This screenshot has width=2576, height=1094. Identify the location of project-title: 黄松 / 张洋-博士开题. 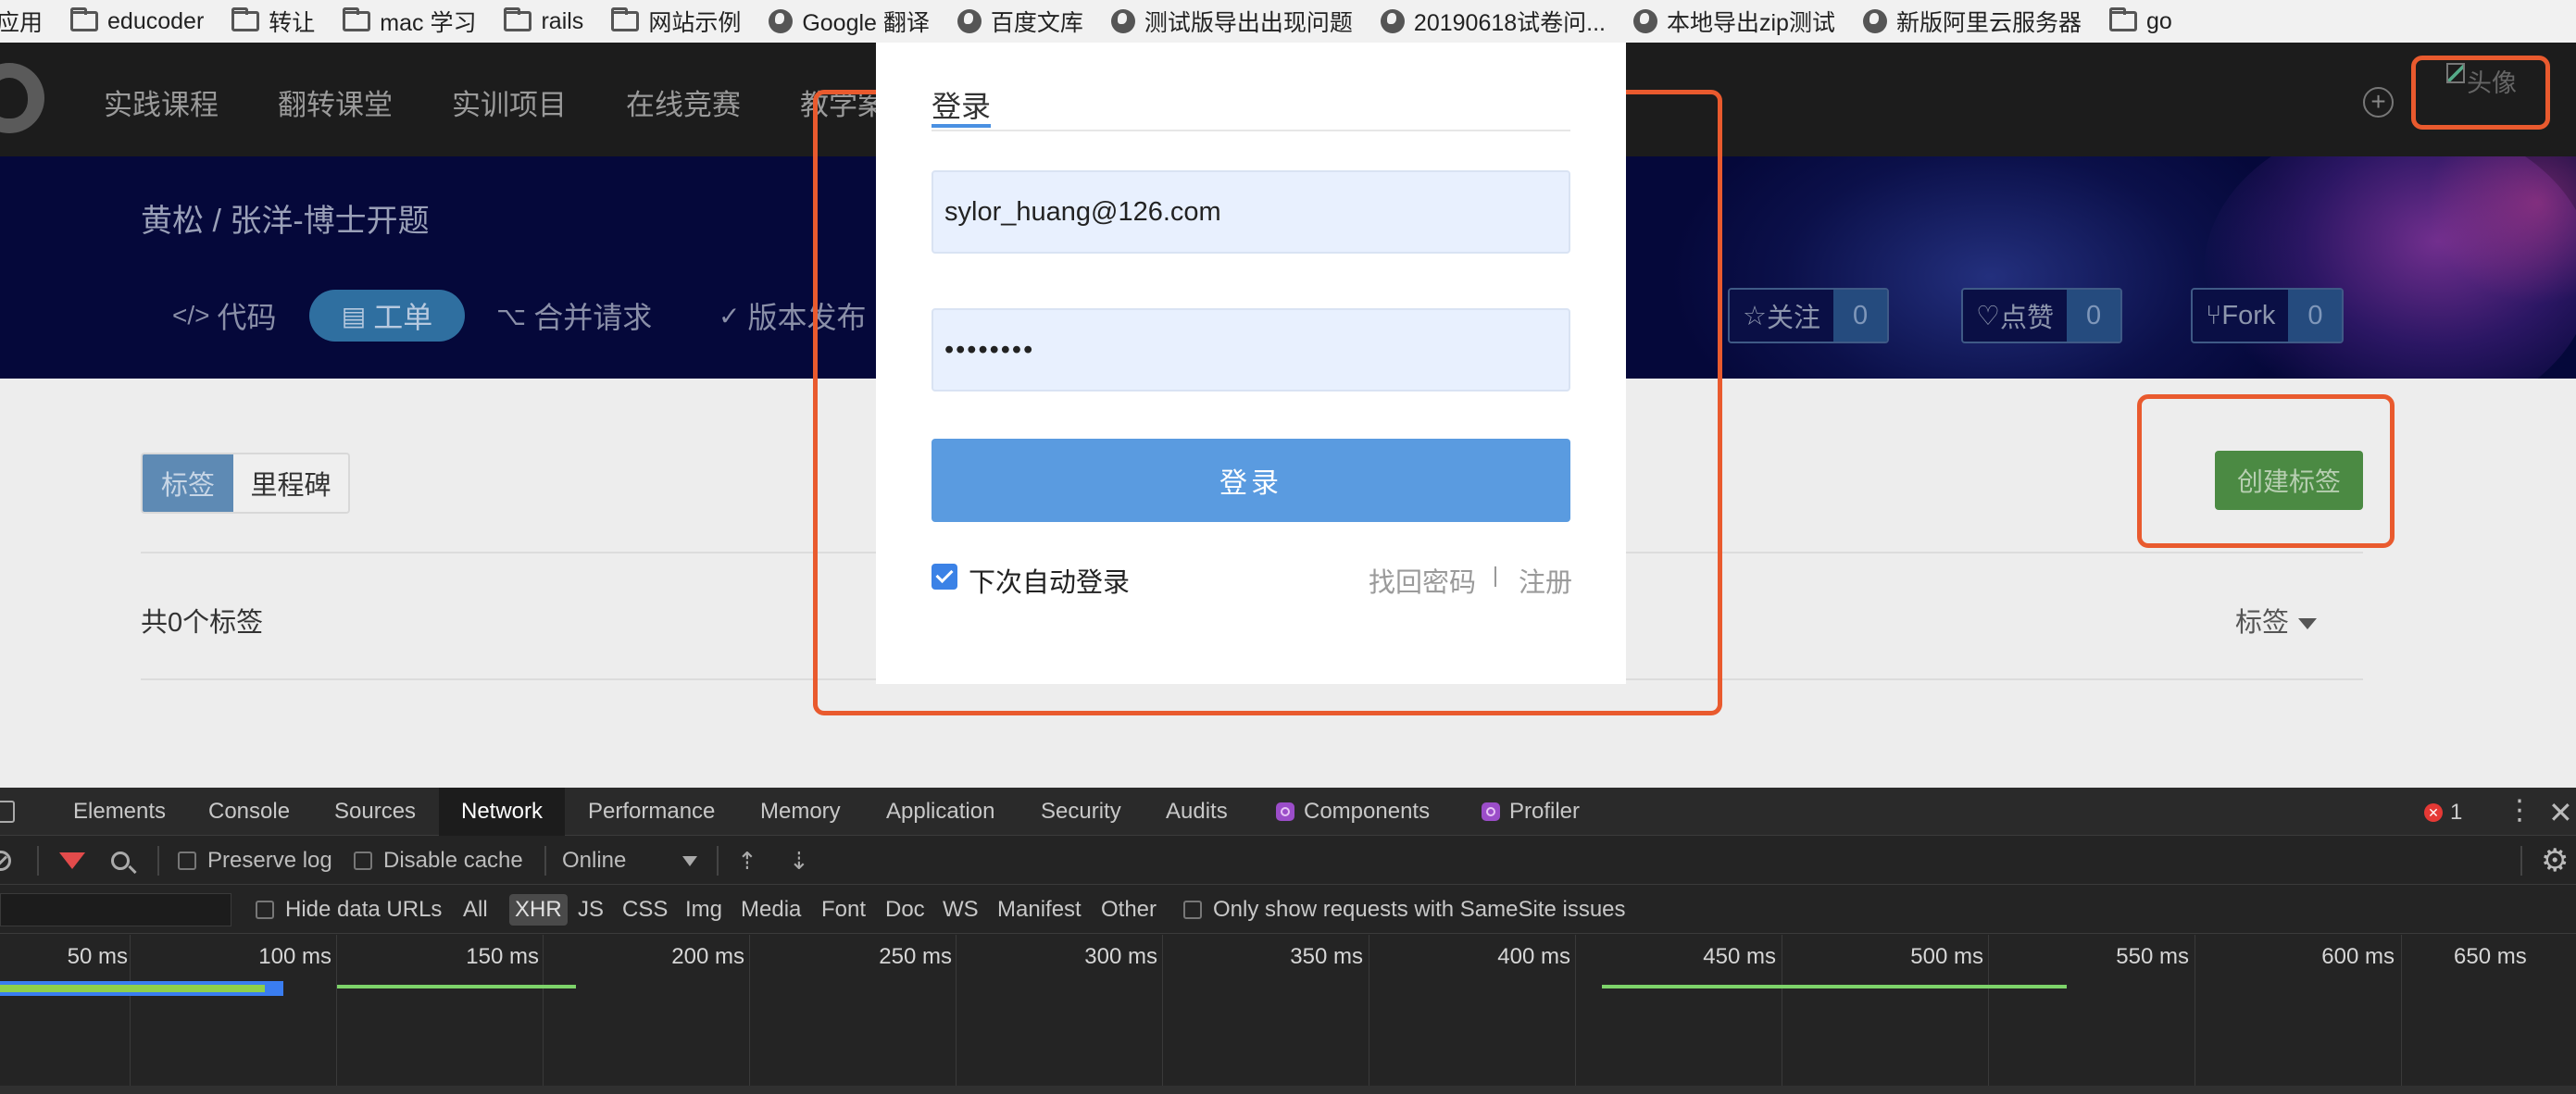
(285, 218).